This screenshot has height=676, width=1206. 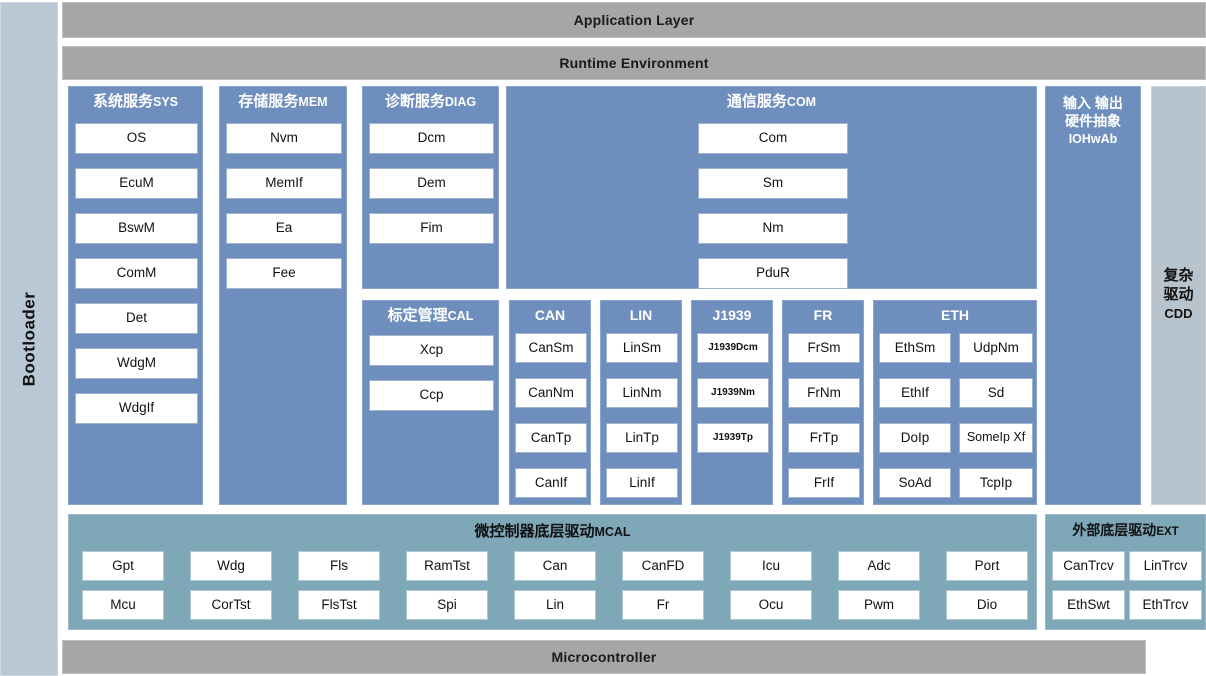 I want to click on module-comm: ComM, so click(x=136, y=273).